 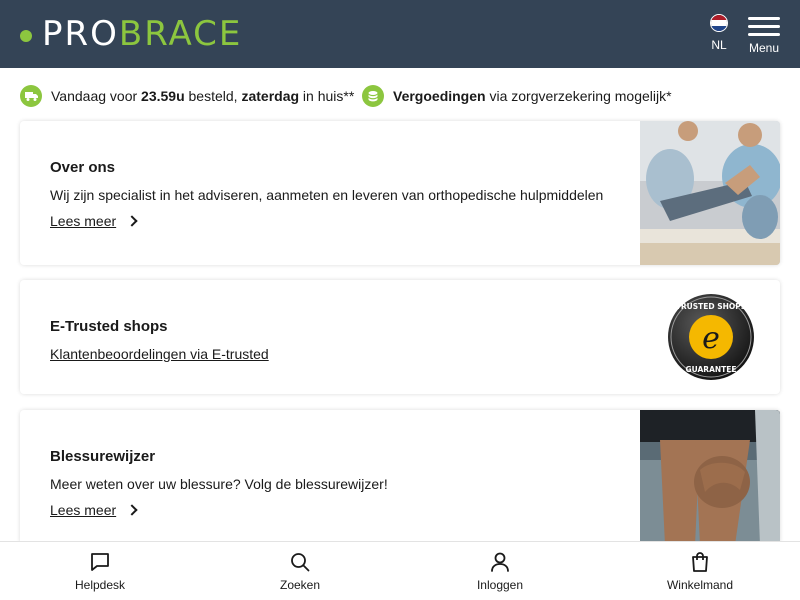 I want to click on card-title: Over ons, so click(x=83, y=167).